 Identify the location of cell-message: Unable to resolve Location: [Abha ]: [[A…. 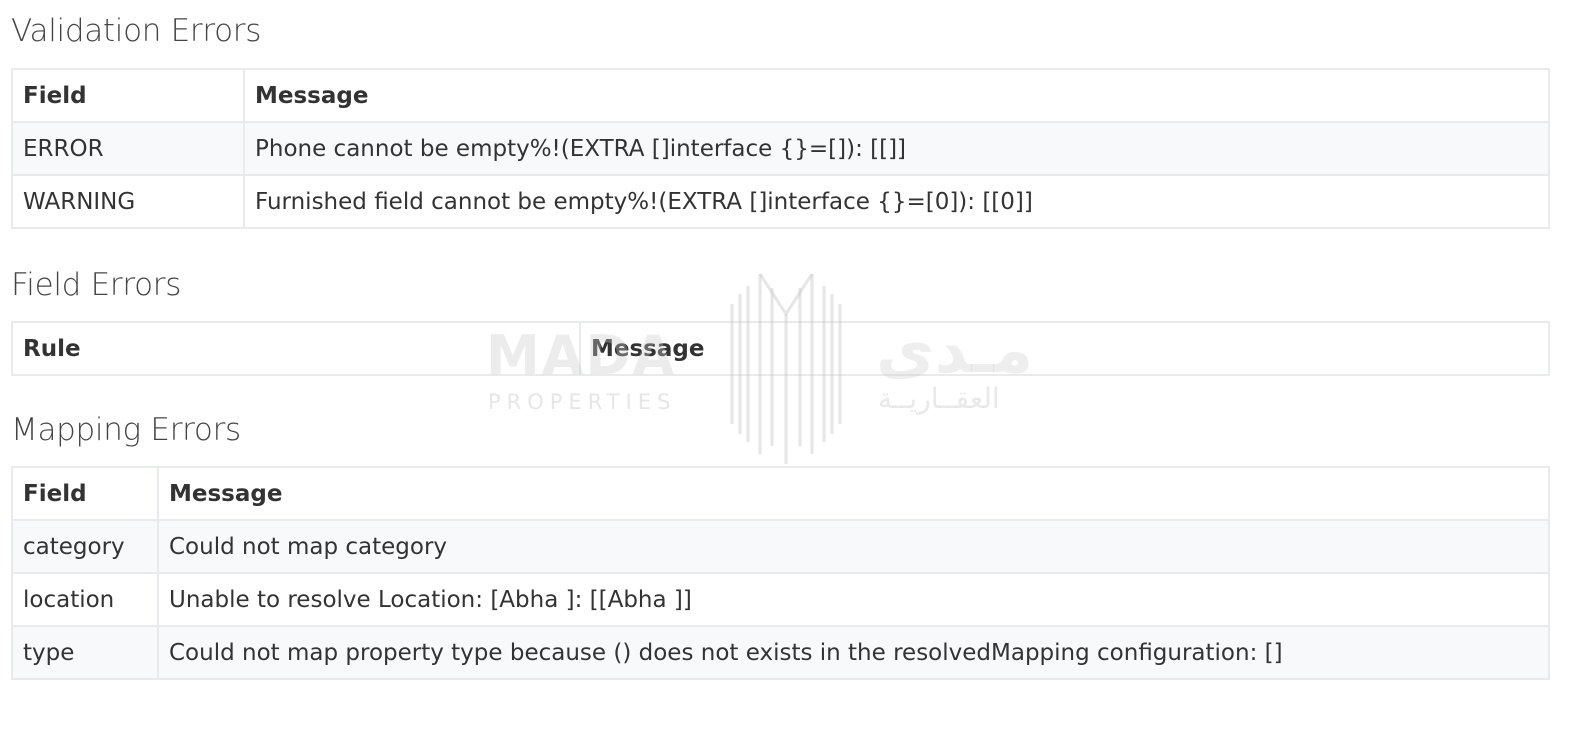
(853, 599).